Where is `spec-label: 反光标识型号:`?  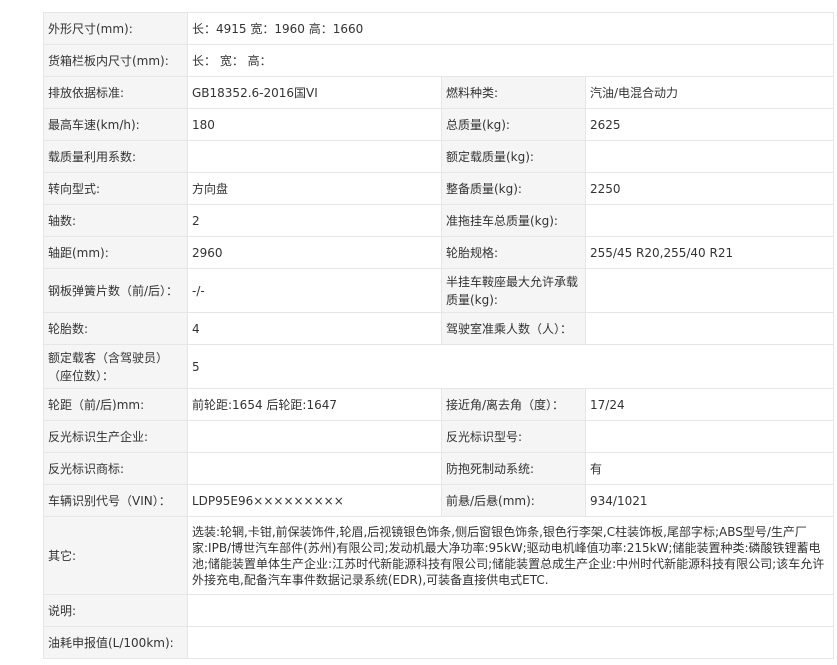
spec-label: 反光标识型号: is located at coordinates (513, 436).